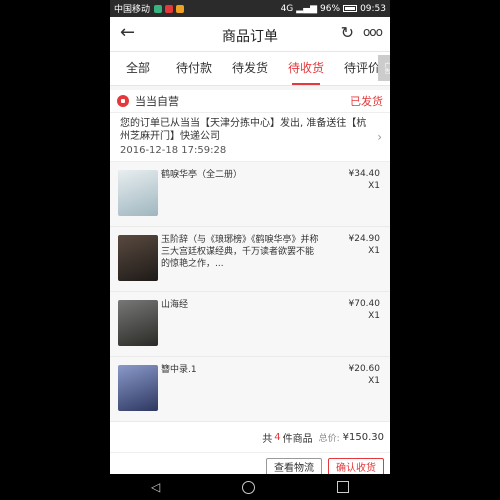  I want to click on list-item: 簪中录.1 ¥20.60 X1, so click(250, 389).